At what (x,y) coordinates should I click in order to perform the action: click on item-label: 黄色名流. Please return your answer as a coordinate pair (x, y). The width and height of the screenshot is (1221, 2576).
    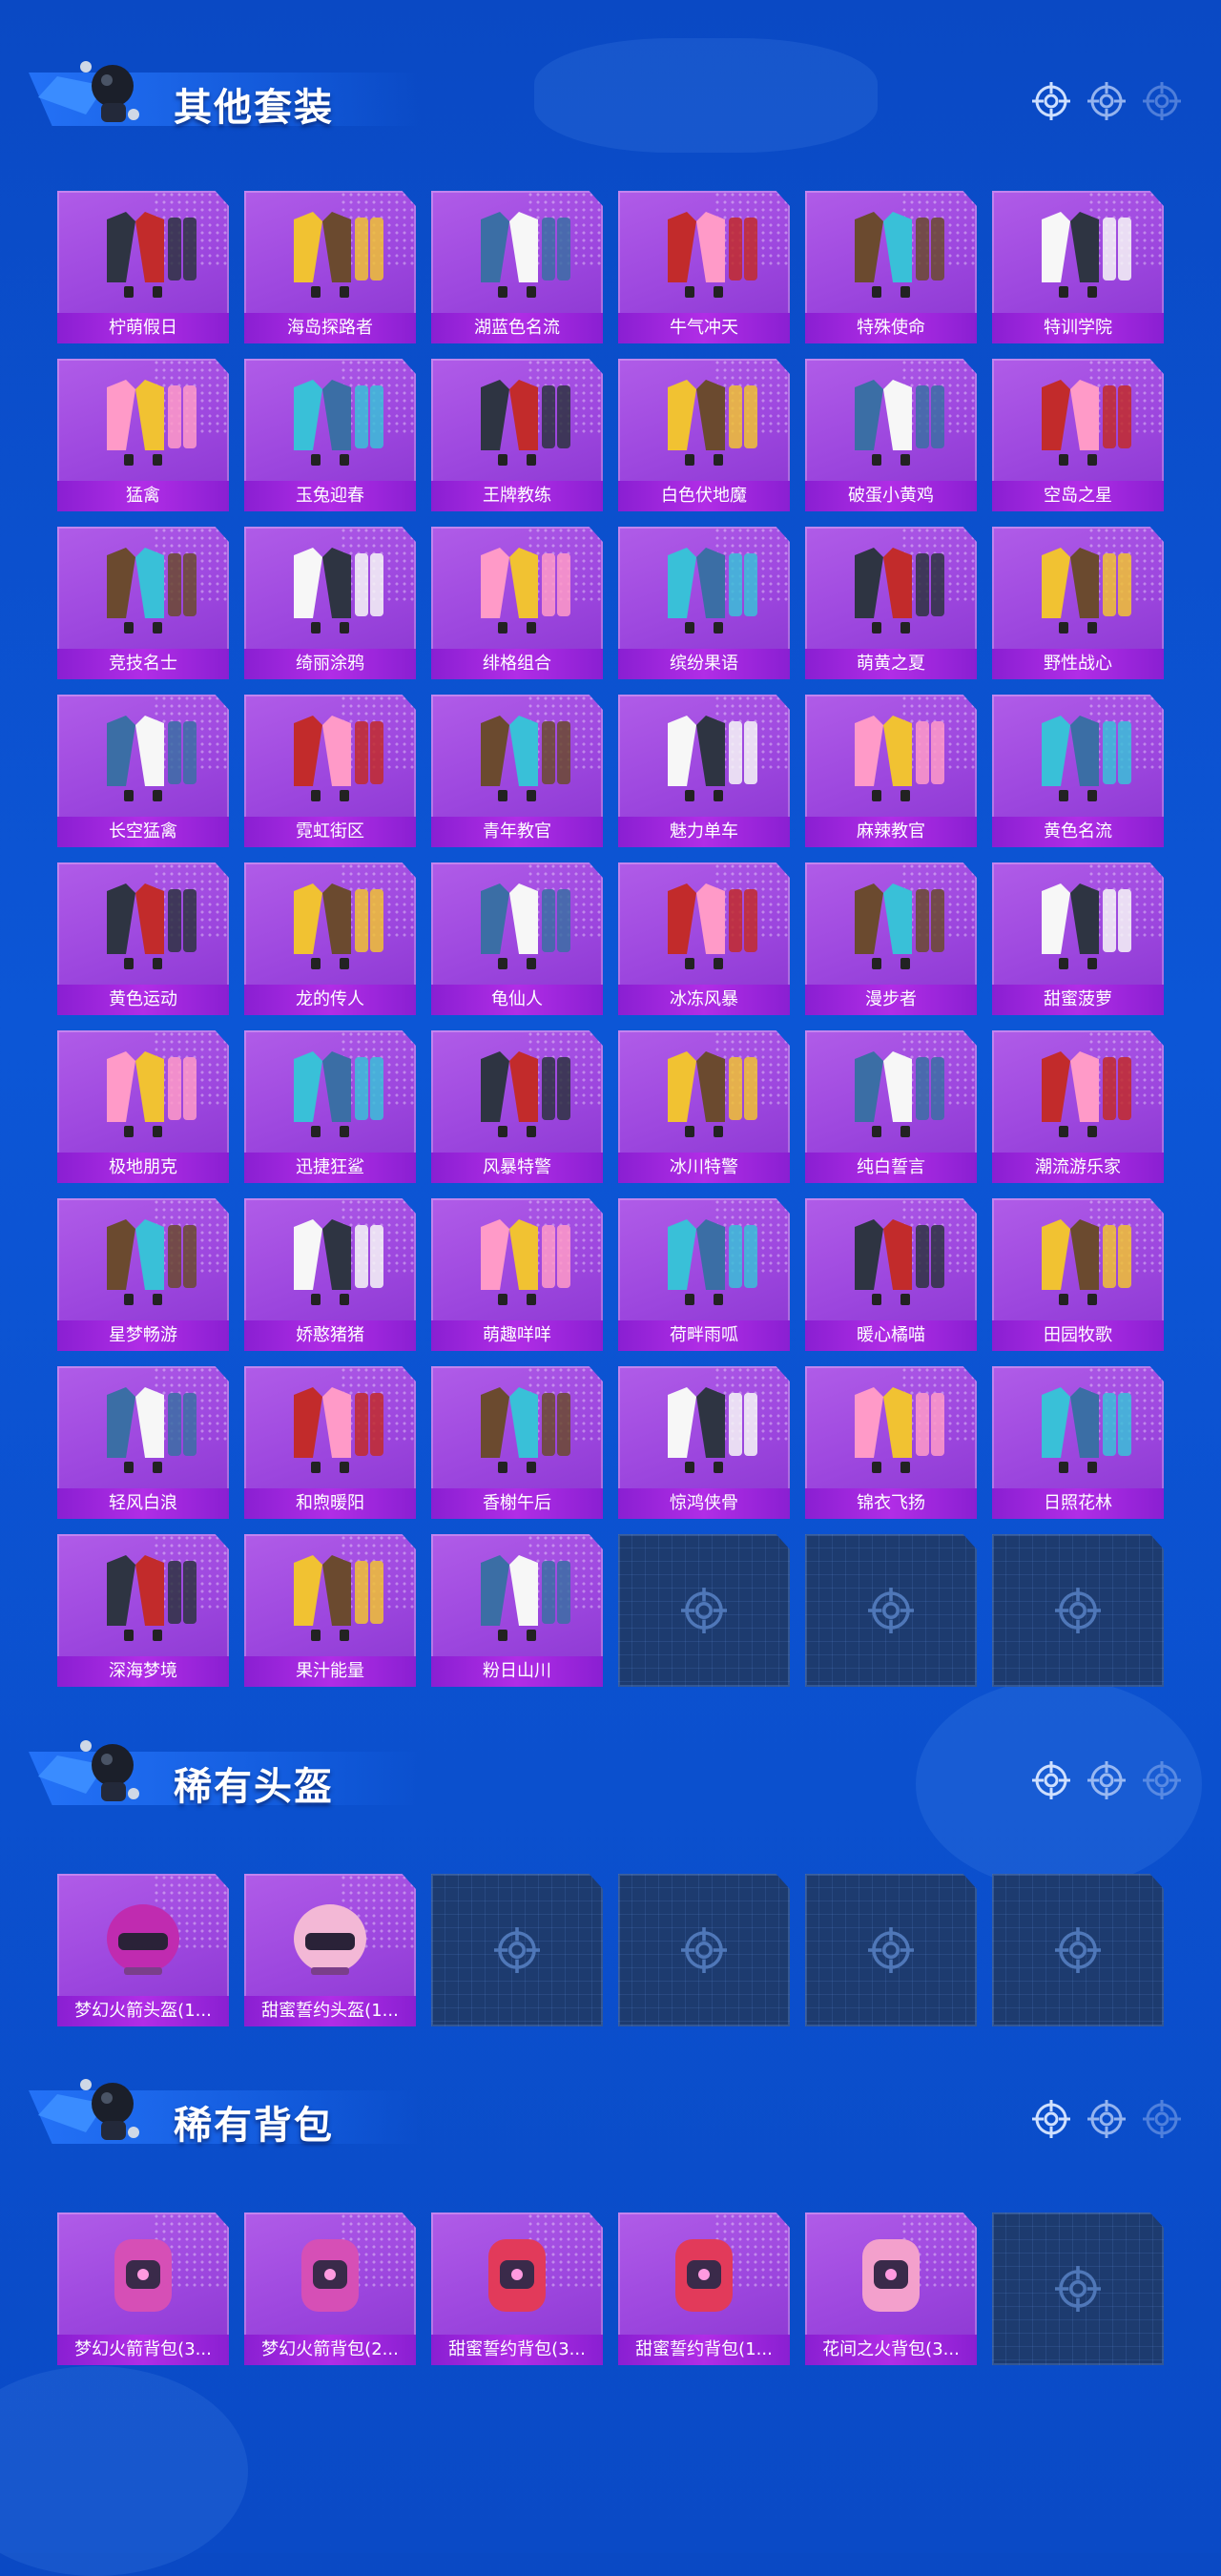
    Looking at the image, I should click on (1078, 832).